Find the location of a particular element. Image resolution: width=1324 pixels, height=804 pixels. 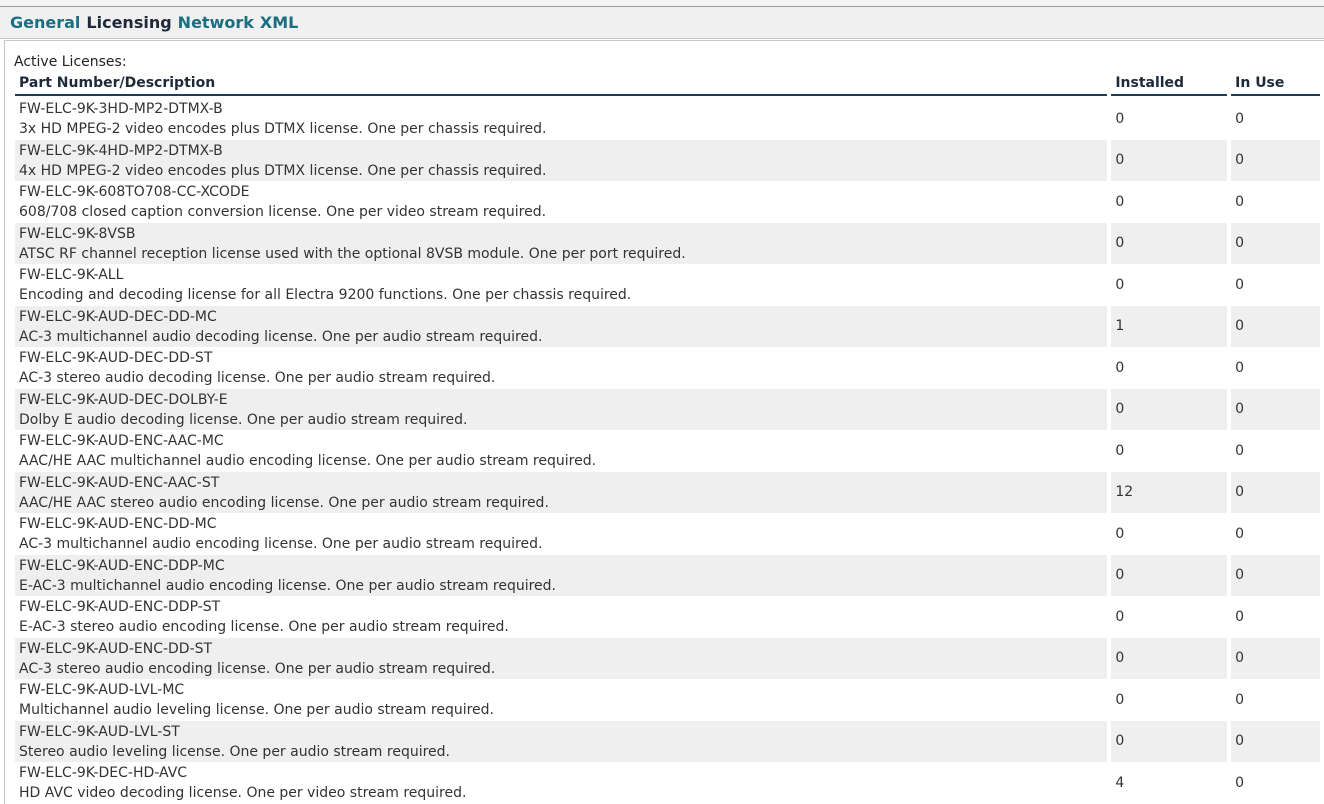

part-number: FW-ELC-9K-AUD-ENC-DDP-MC is located at coordinates (122, 565).